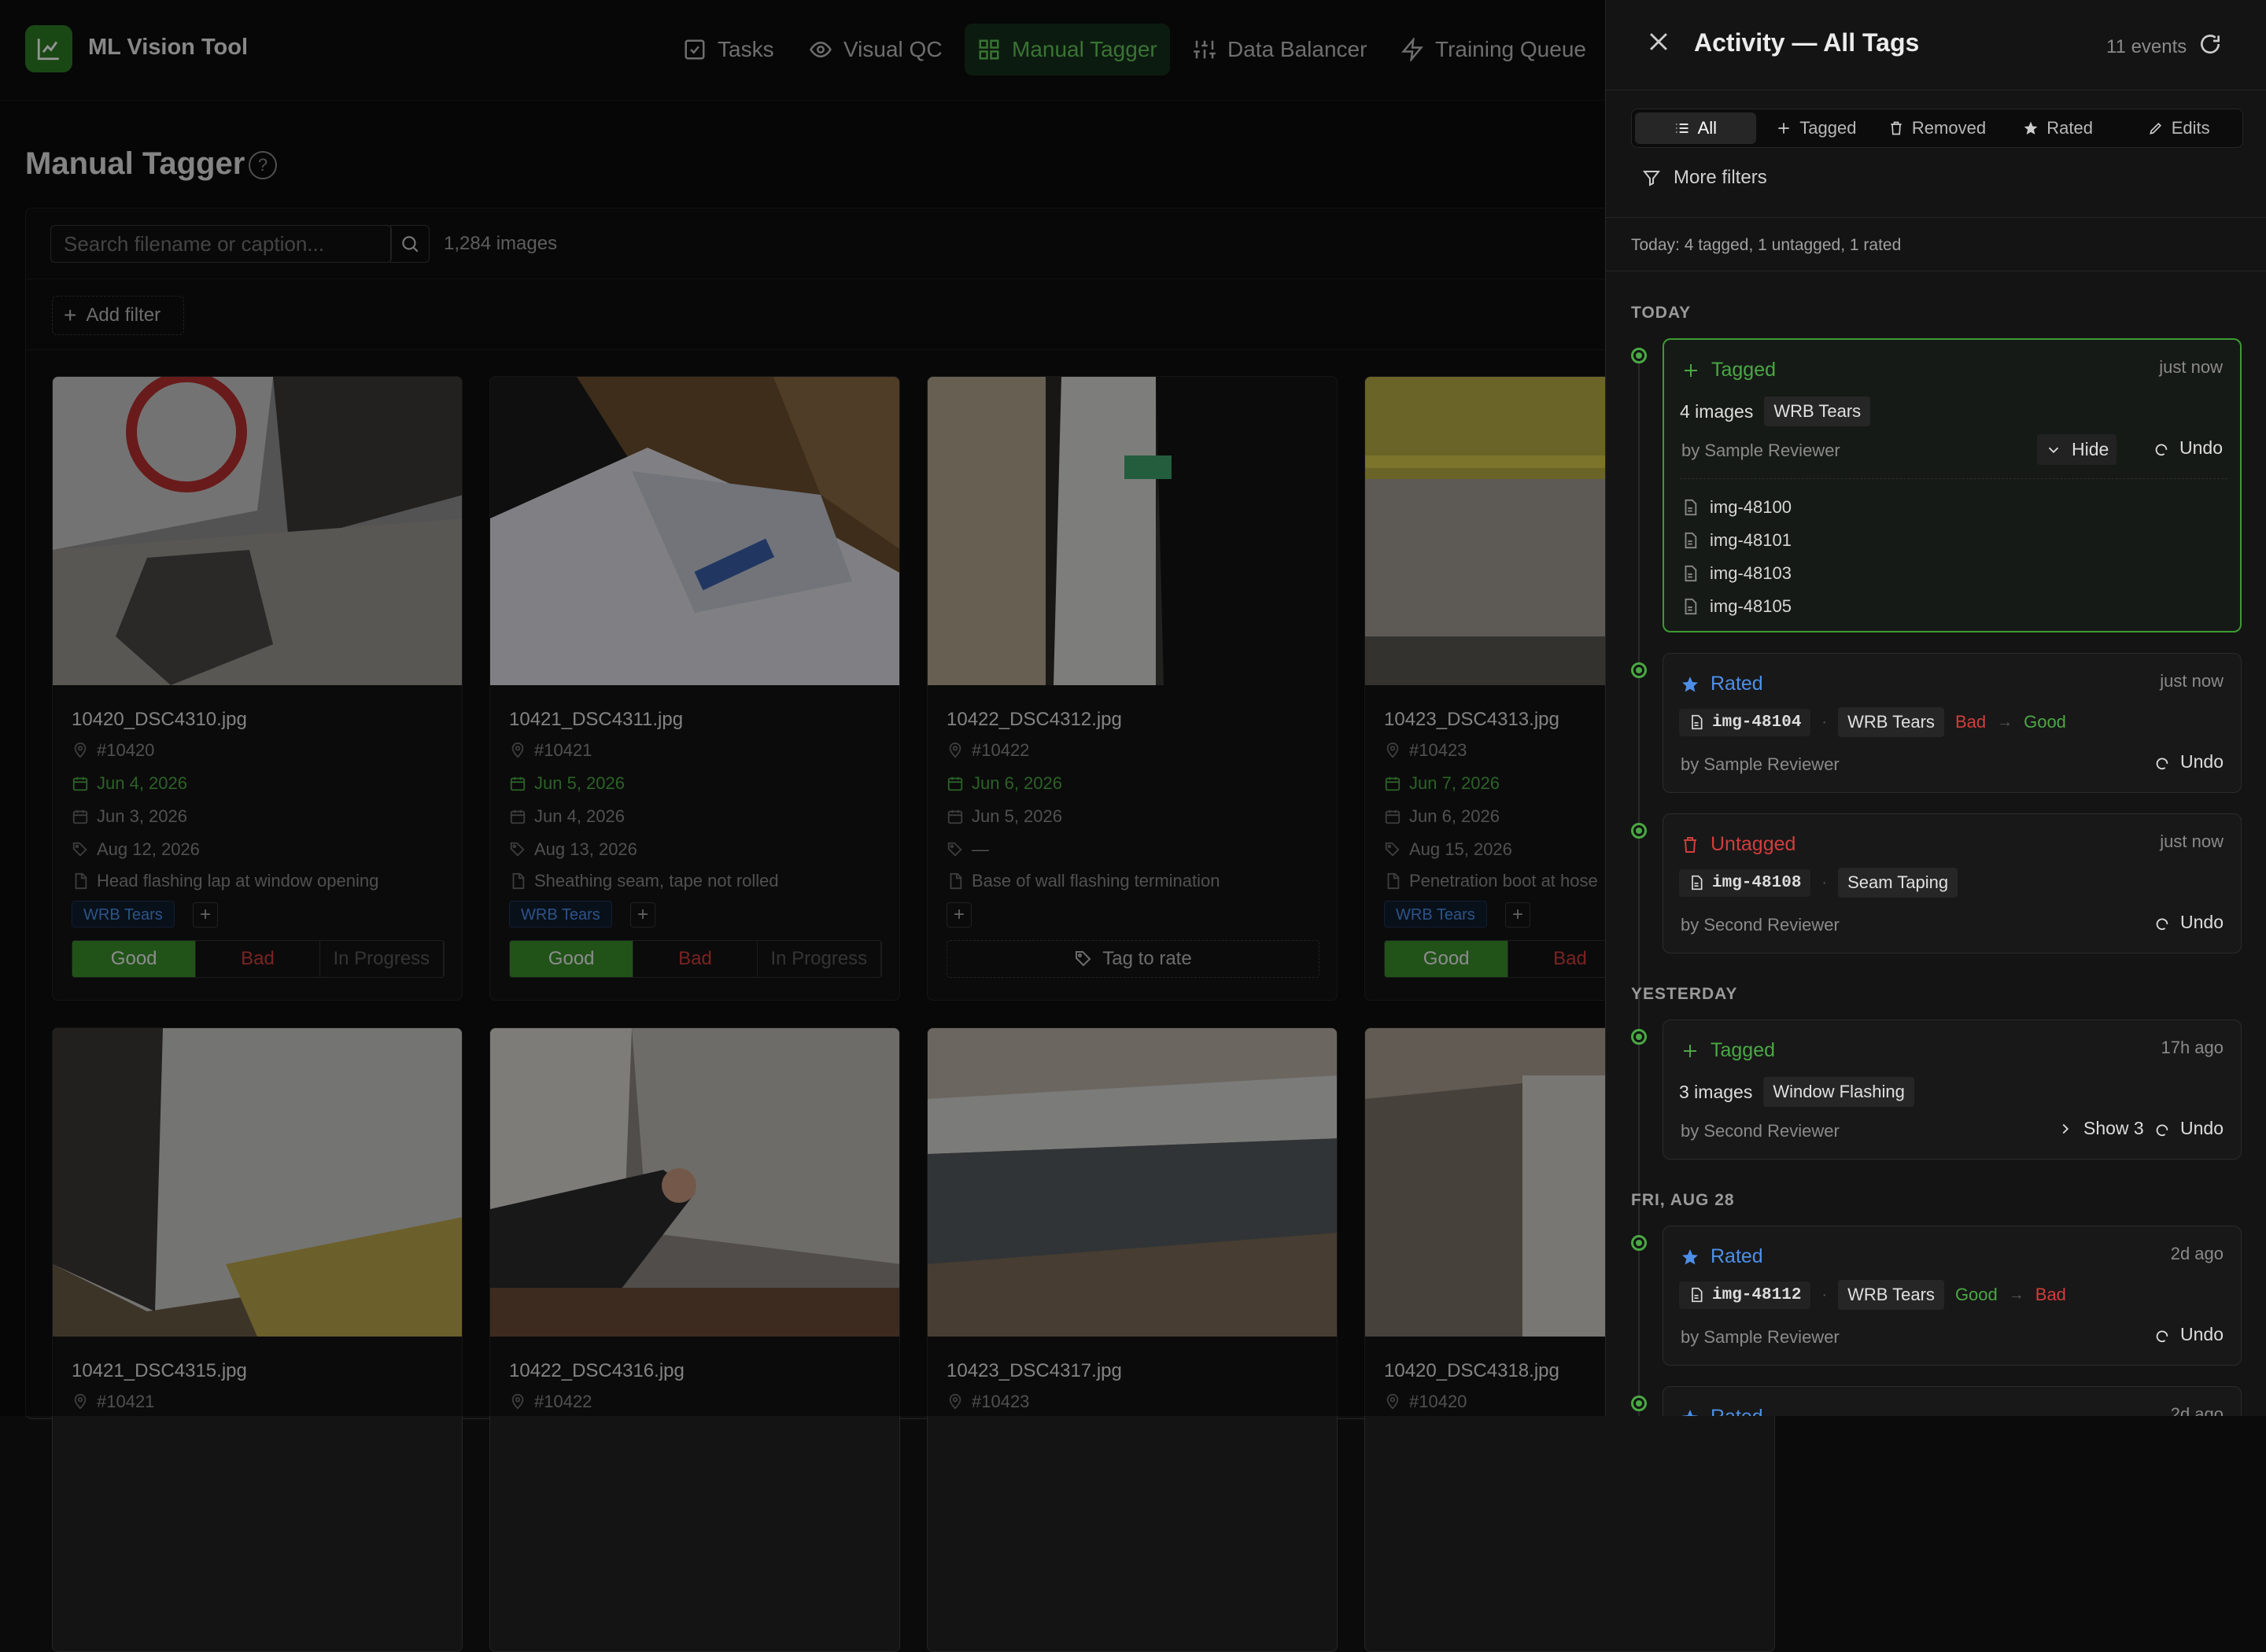 Image resolution: width=2266 pixels, height=1652 pixels. What do you see at coordinates (980, 849) in the screenshot?
I see `card-date-text: —` at bounding box center [980, 849].